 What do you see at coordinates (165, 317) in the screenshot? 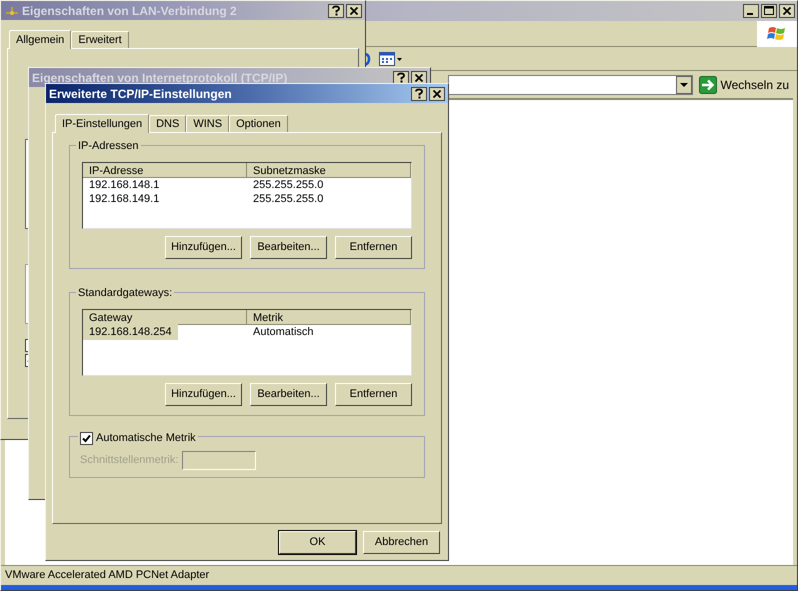
I see `column-header: Gateway` at bounding box center [165, 317].